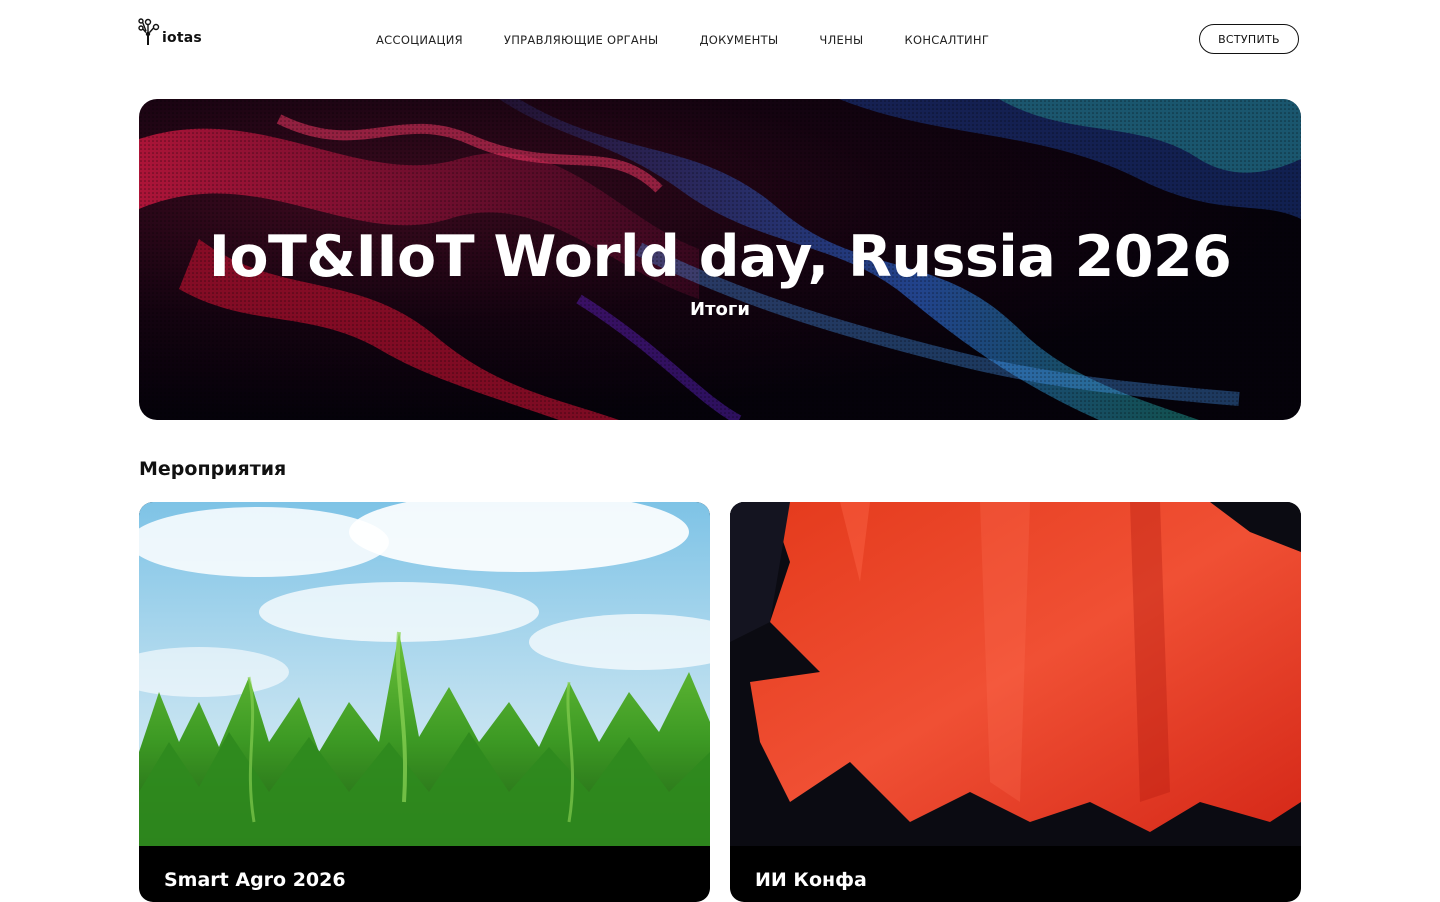 This screenshot has width=1440, height=902. What do you see at coordinates (720, 257) in the screenshot?
I see `hero-title: IoT&IIoT World day, Russia 2026` at bounding box center [720, 257].